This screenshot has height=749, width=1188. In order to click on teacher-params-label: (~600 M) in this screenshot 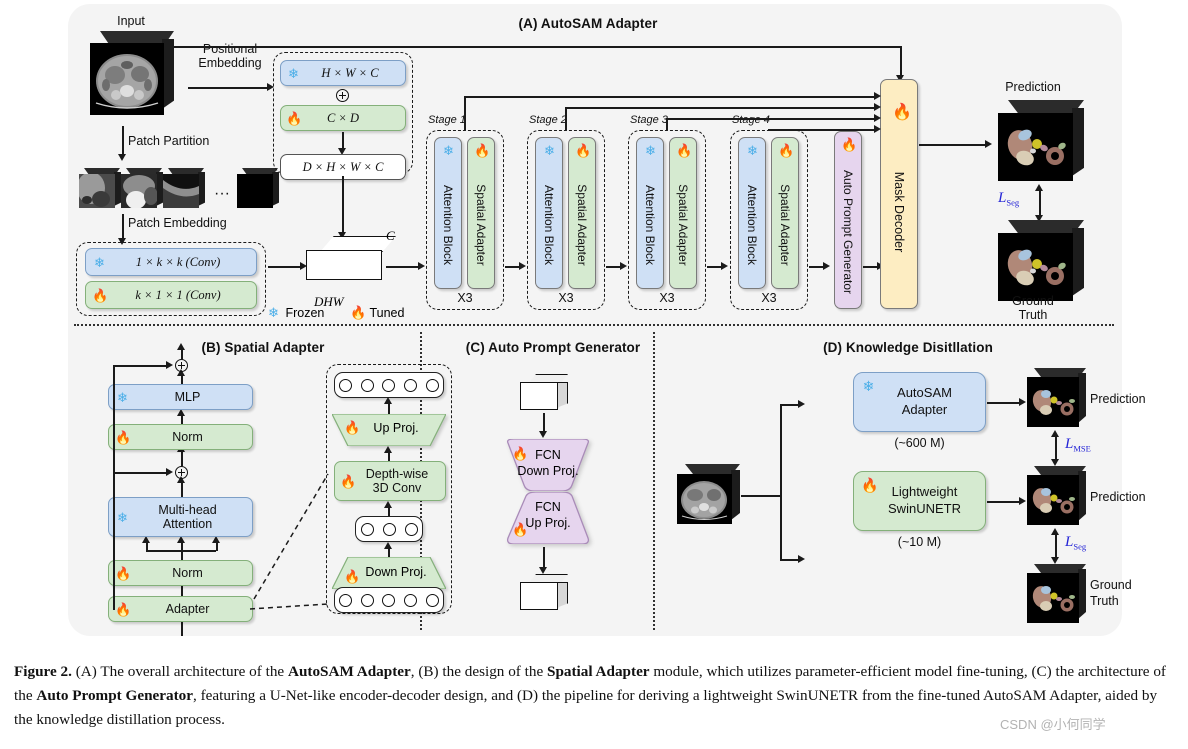, I will do `click(919, 443)`.